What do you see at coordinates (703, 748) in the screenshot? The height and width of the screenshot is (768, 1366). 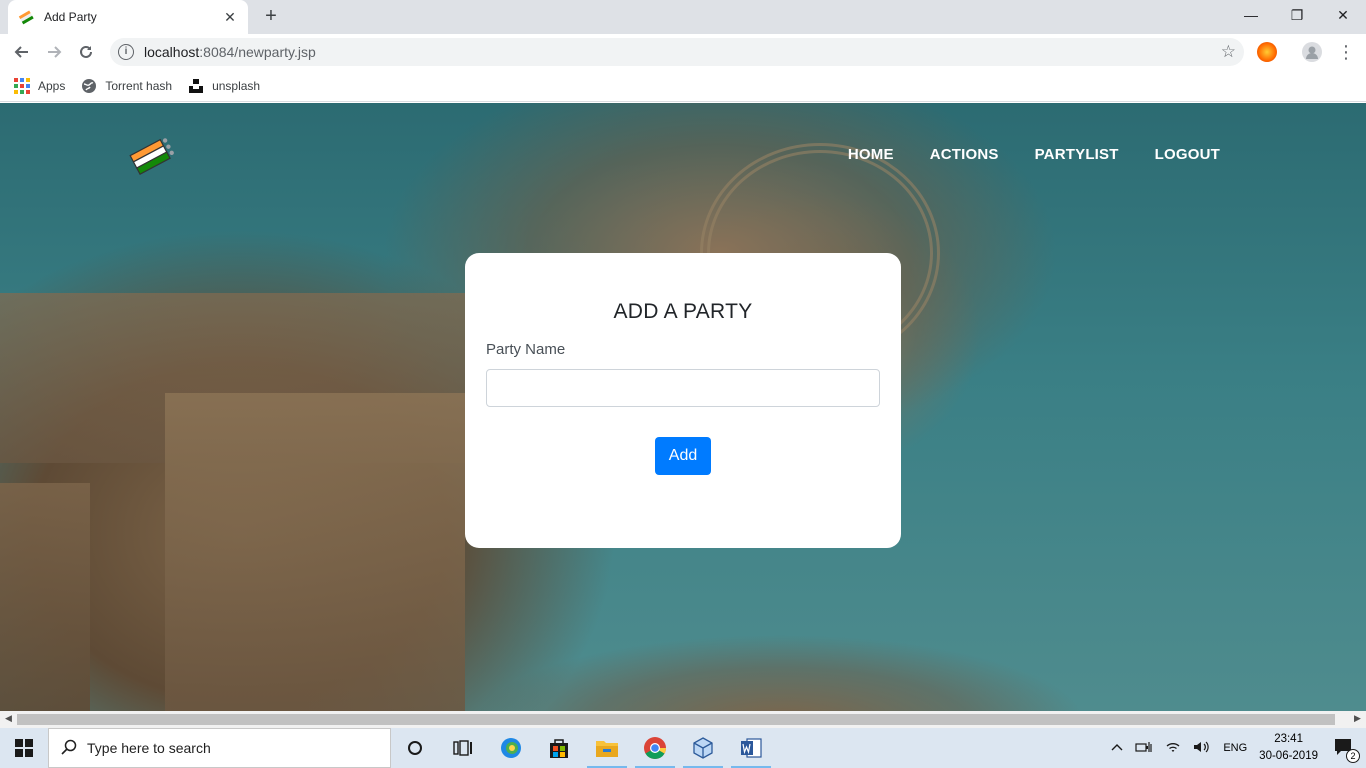 I see `virtualbox-icon` at bounding box center [703, 748].